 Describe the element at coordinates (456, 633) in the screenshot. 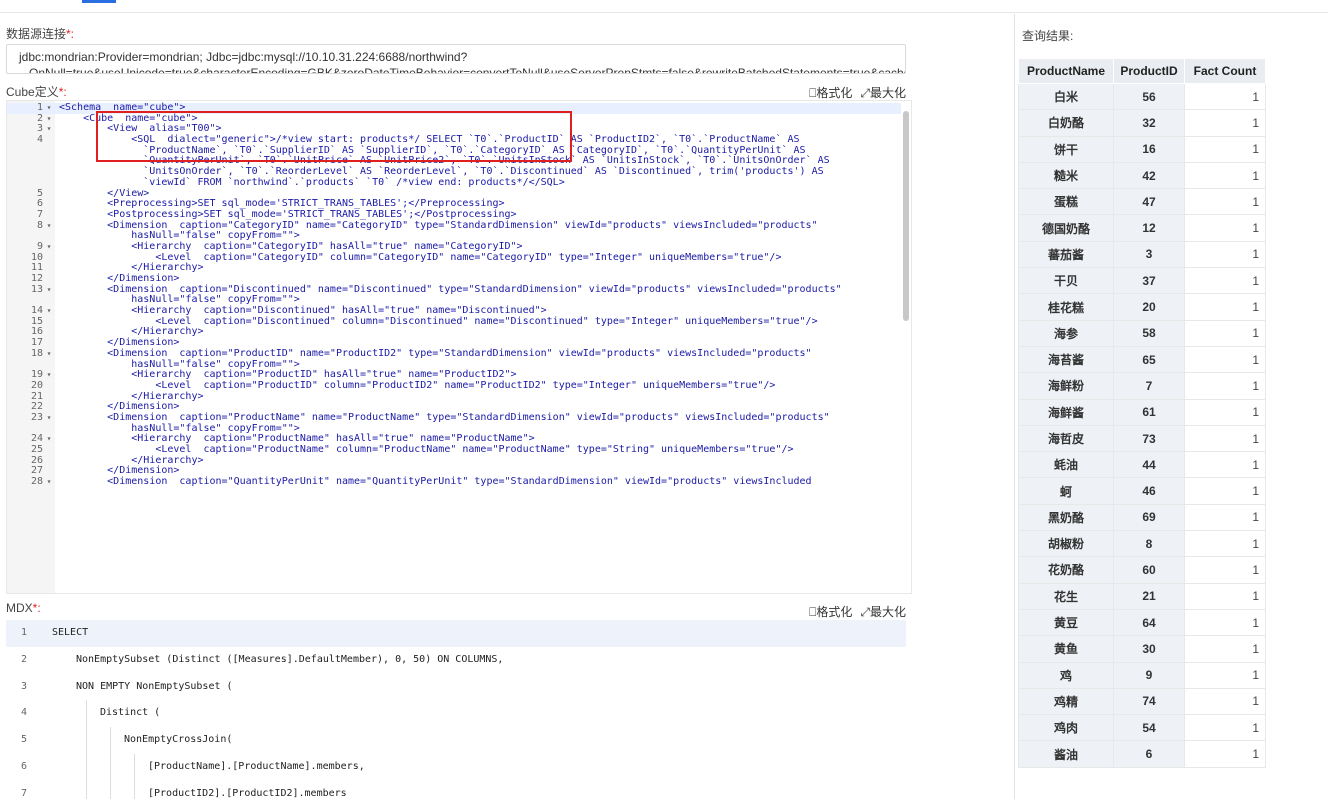

I see `mdx-line: 1 SELECT` at that location.